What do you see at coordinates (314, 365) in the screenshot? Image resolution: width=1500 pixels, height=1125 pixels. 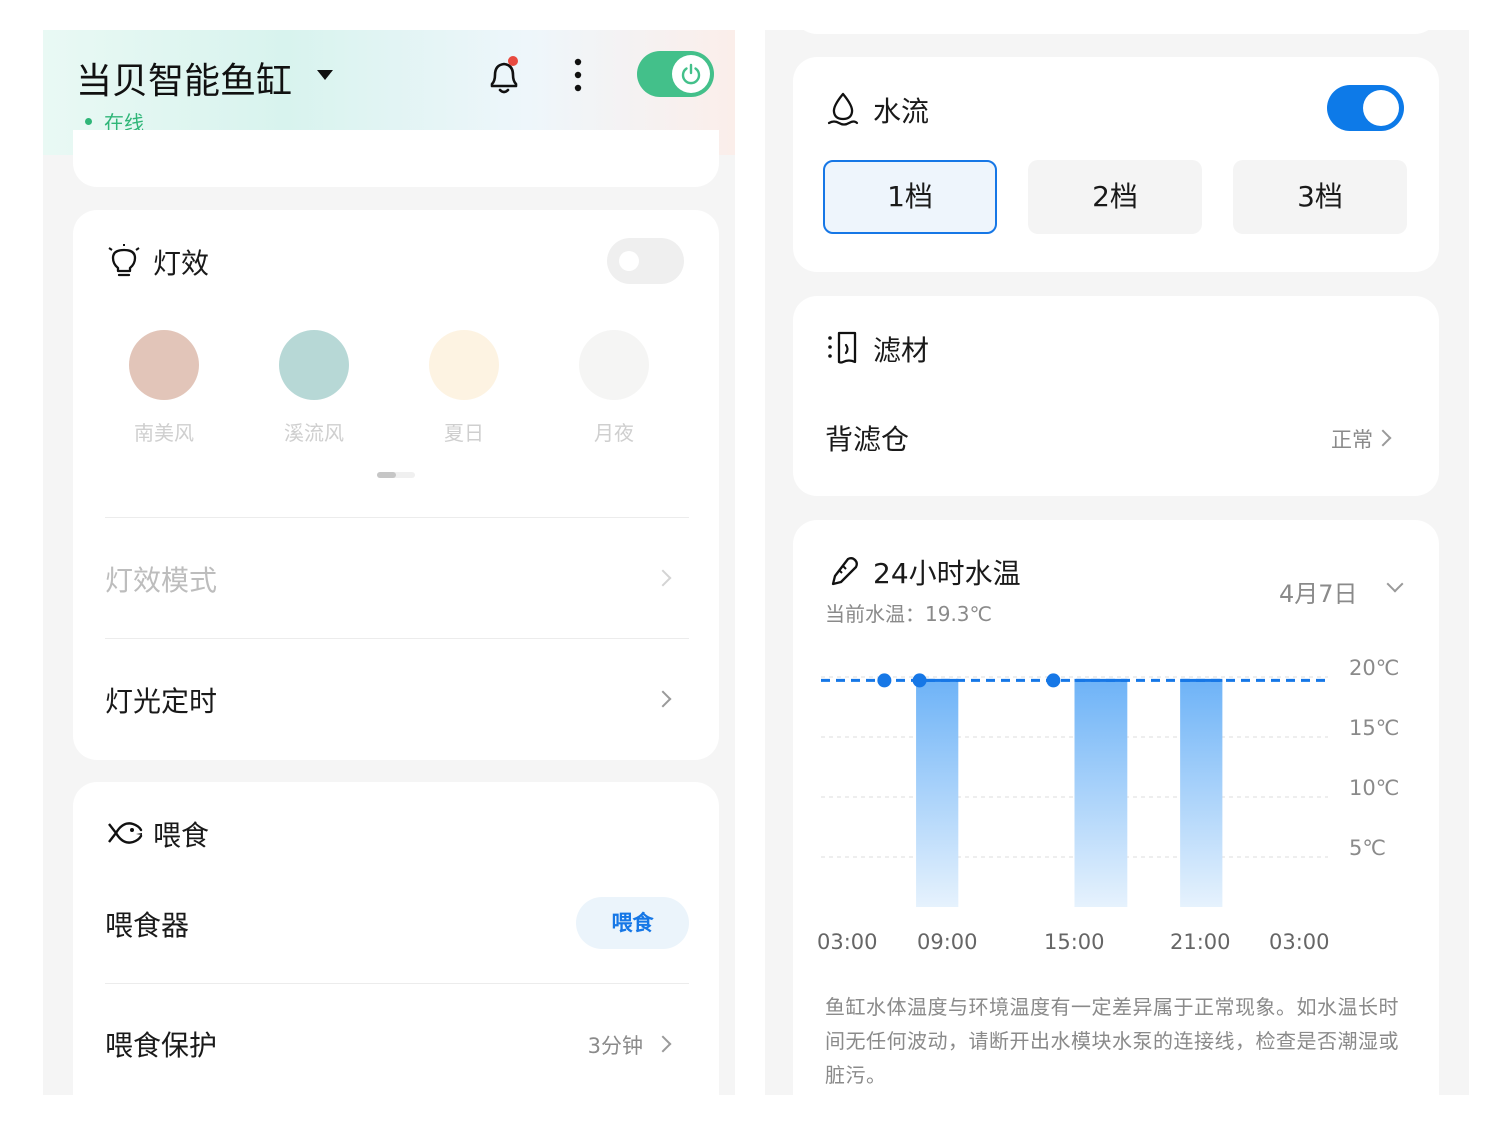 I see `preset-swatch-stream` at bounding box center [314, 365].